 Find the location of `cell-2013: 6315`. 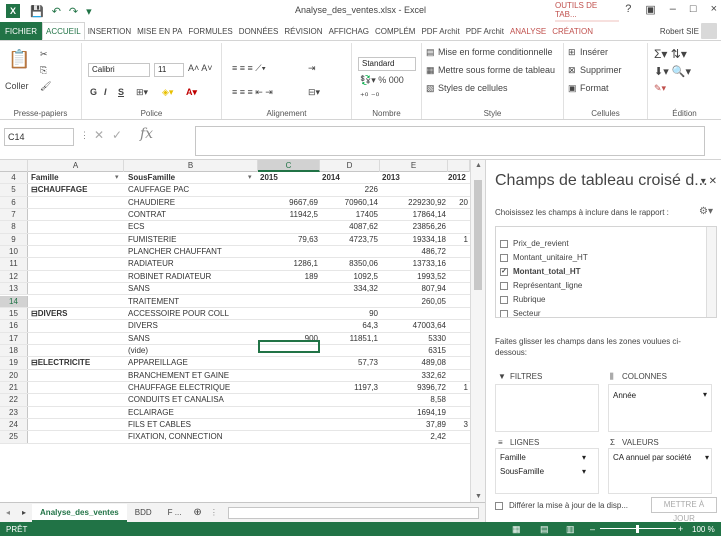

cell-2013: 6315 is located at coordinates (413, 350).